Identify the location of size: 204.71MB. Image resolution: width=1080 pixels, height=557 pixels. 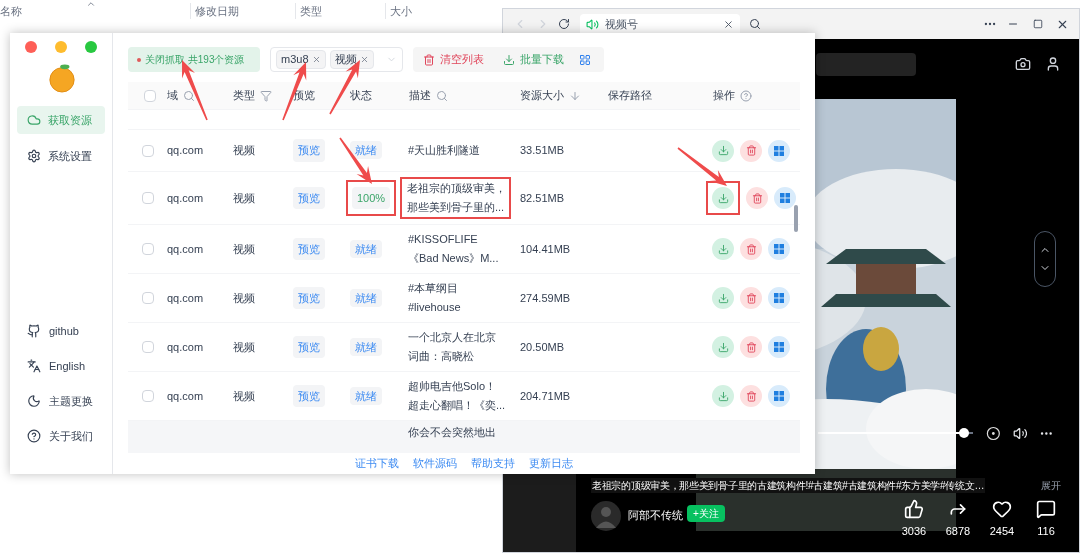
(545, 395).